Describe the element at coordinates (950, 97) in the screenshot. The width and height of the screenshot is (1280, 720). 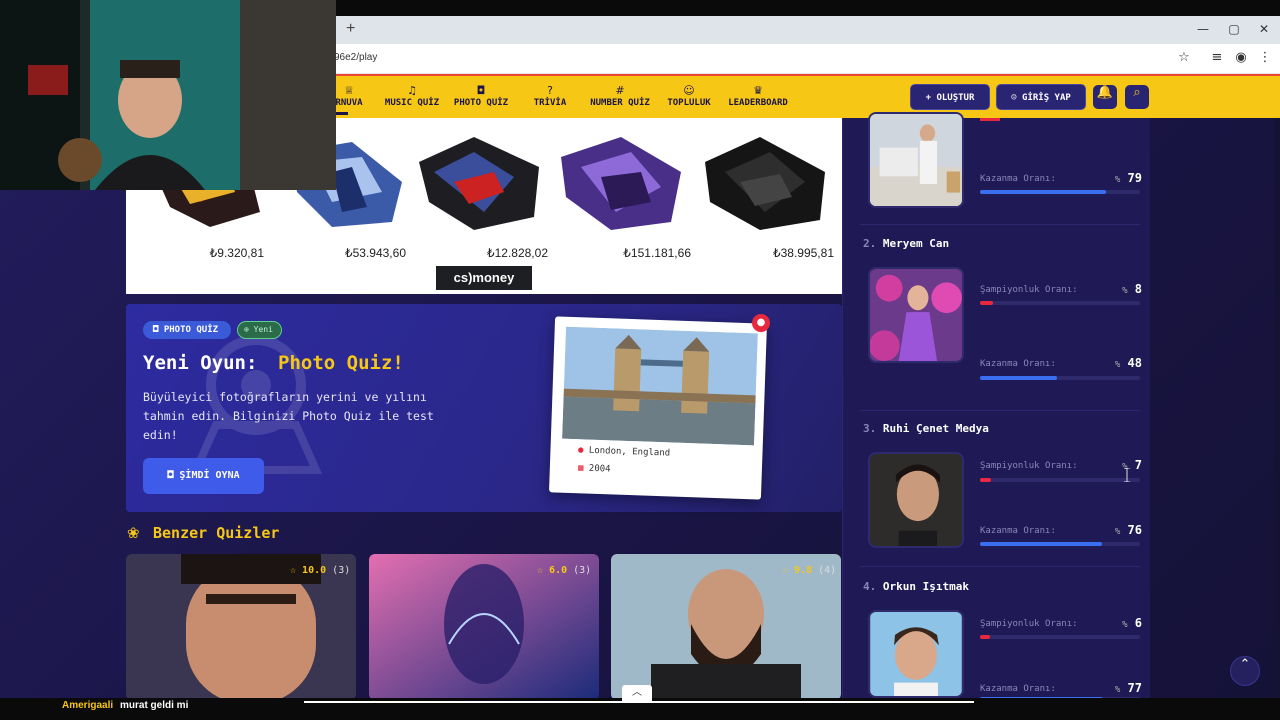
I see `create-button: + OLUŞTUR` at that location.